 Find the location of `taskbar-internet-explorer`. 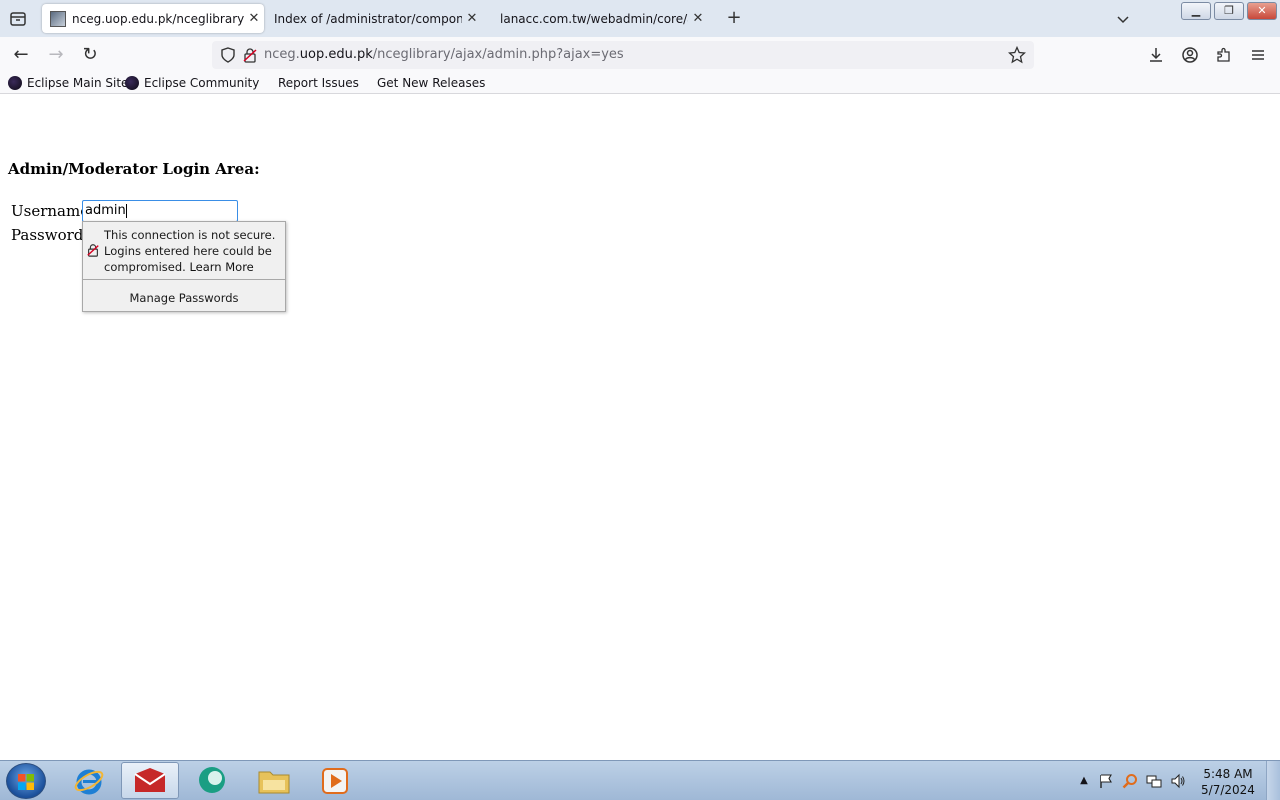

taskbar-internet-explorer is located at coordinates (89, 780).